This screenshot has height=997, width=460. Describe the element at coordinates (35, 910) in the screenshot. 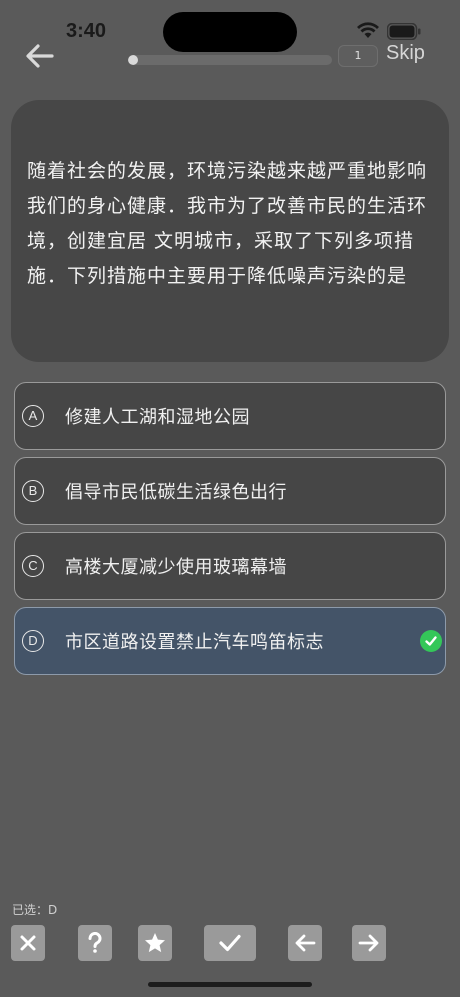

I see `selected-answer-label: 已选：D` at that location.